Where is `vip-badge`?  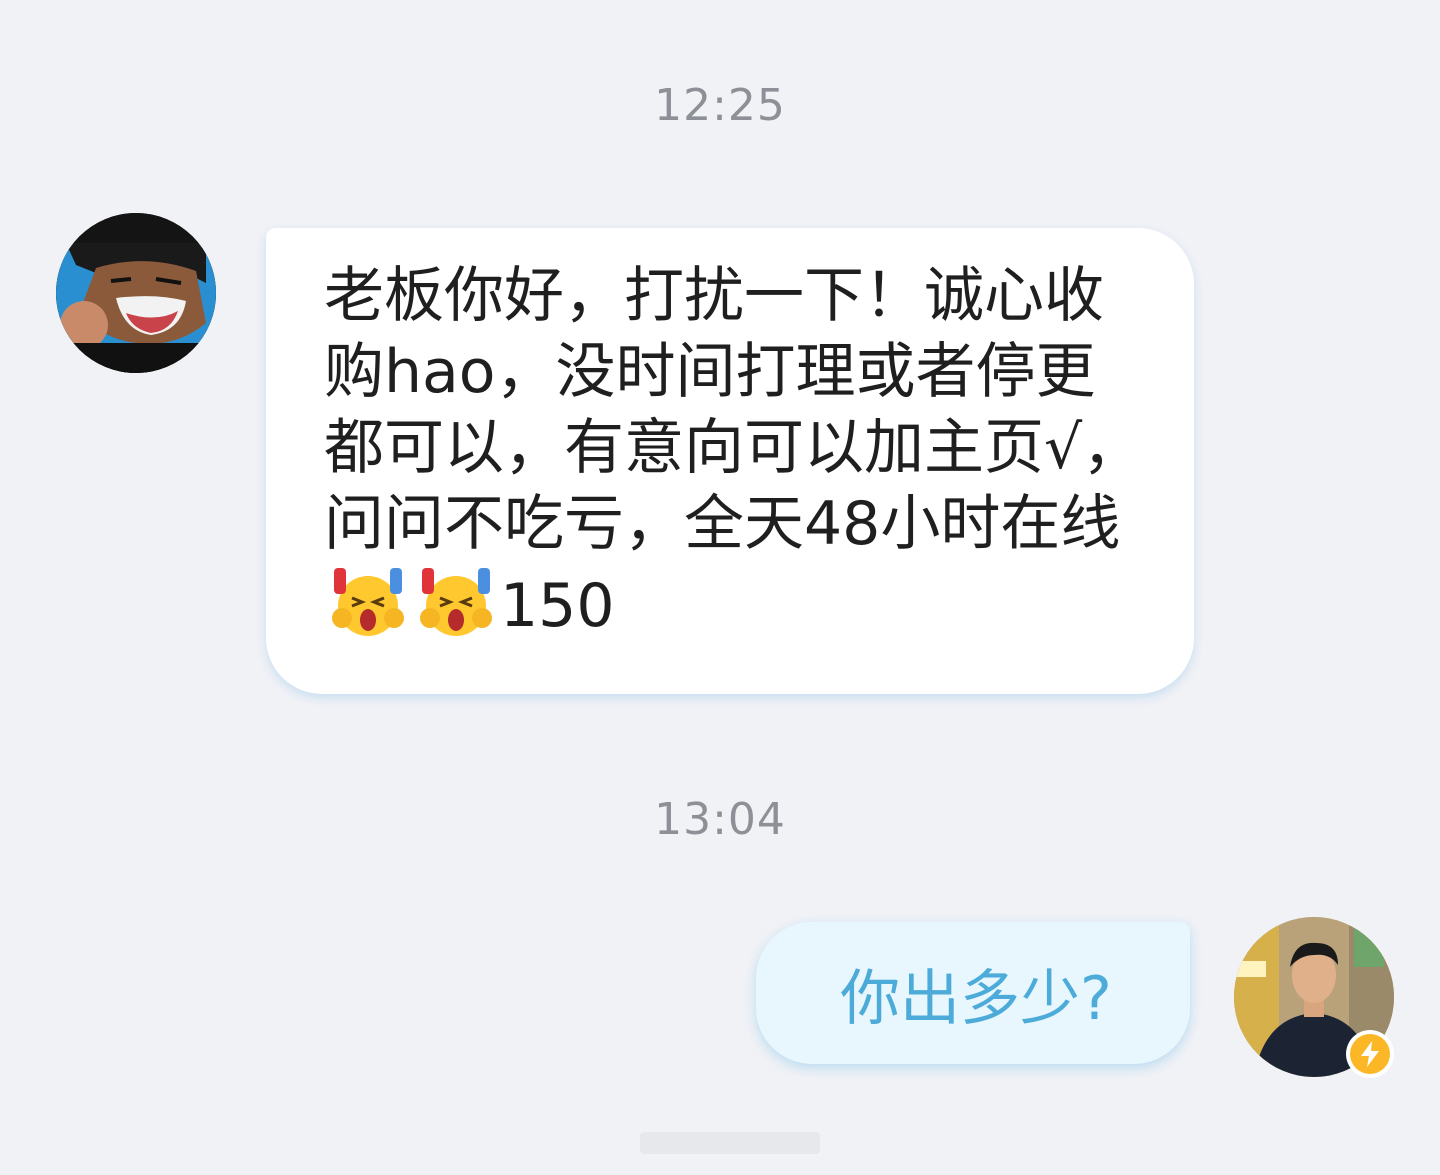 vip-badge is located at coordinates (1370, 1054).